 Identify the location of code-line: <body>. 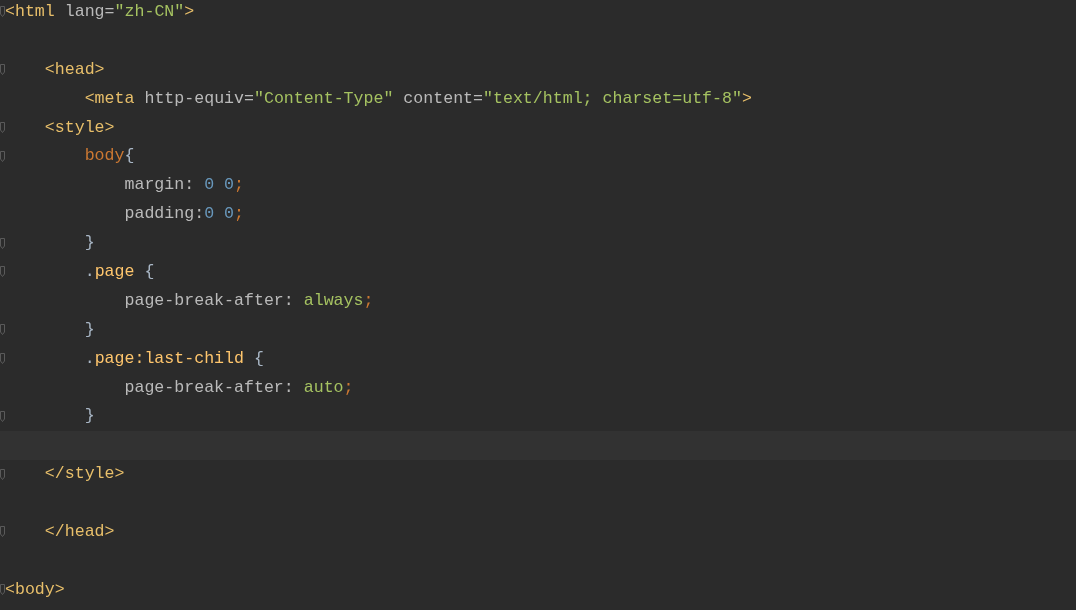
(35, 589).